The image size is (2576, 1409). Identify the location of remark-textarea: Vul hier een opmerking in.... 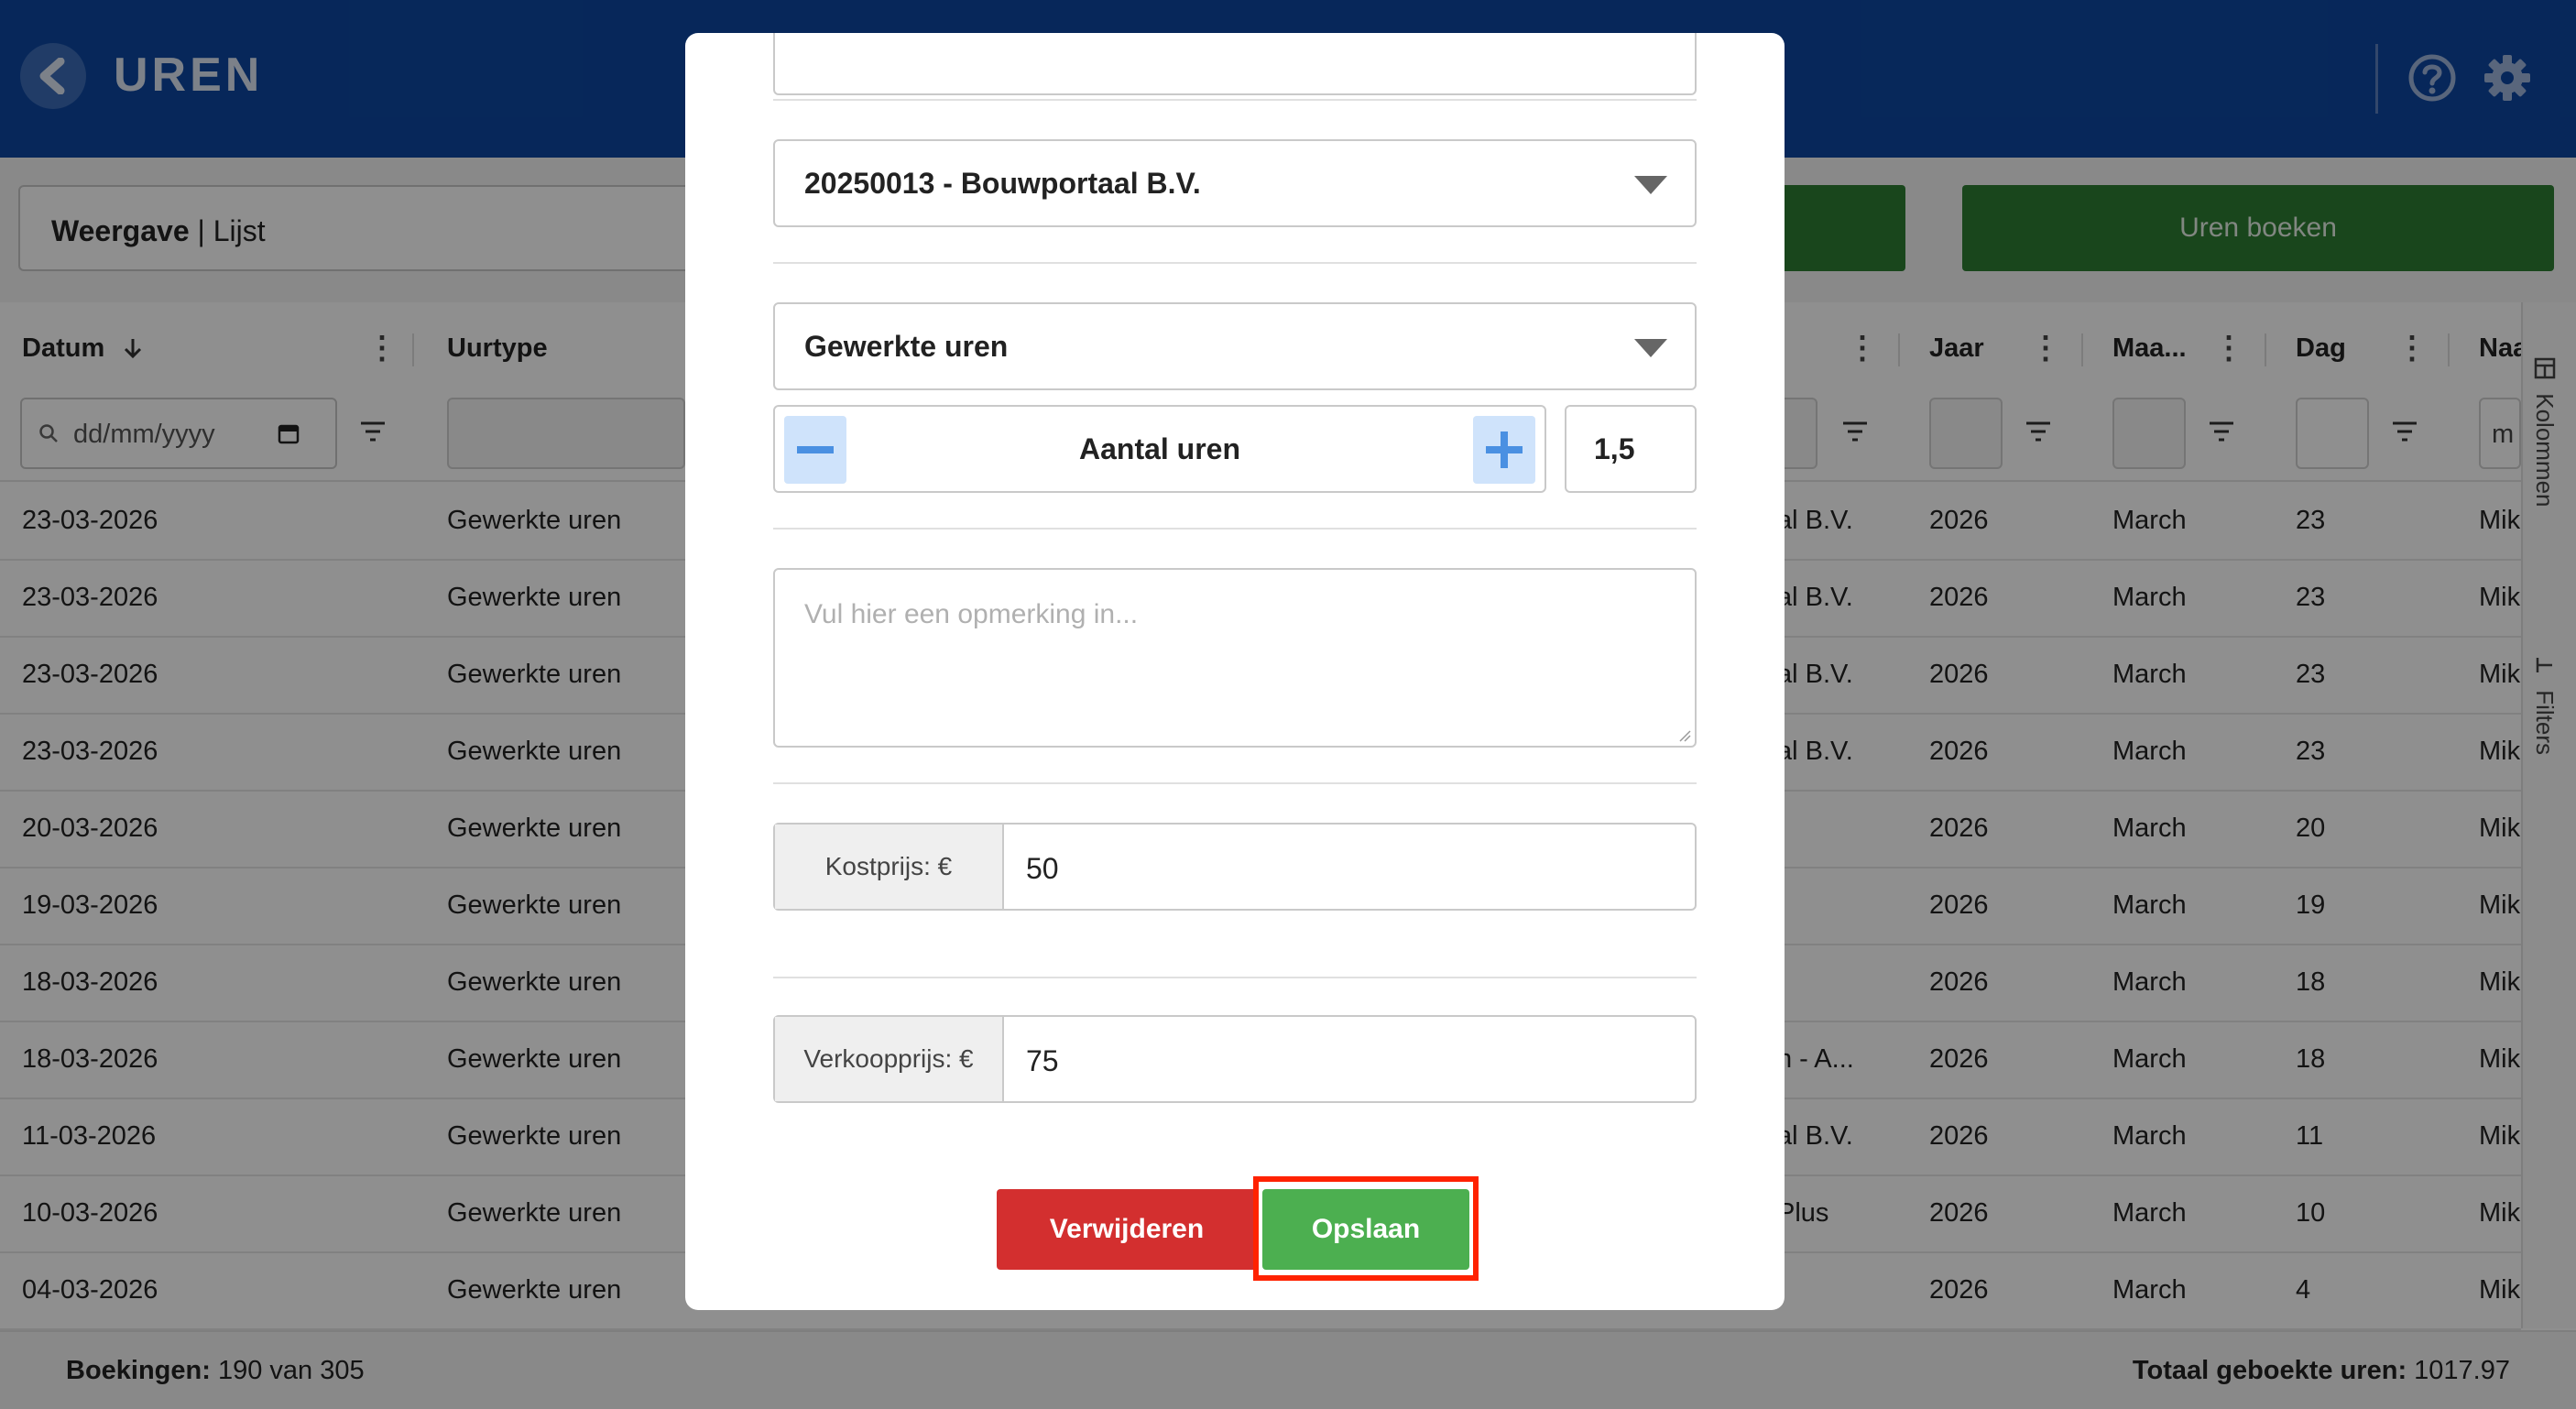
(1235, 658).